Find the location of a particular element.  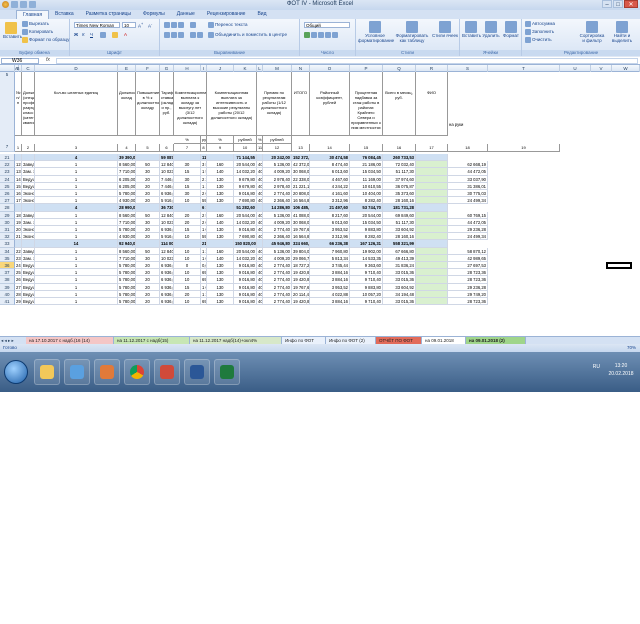

row-header: 28 is located at coordinates (7, 208).